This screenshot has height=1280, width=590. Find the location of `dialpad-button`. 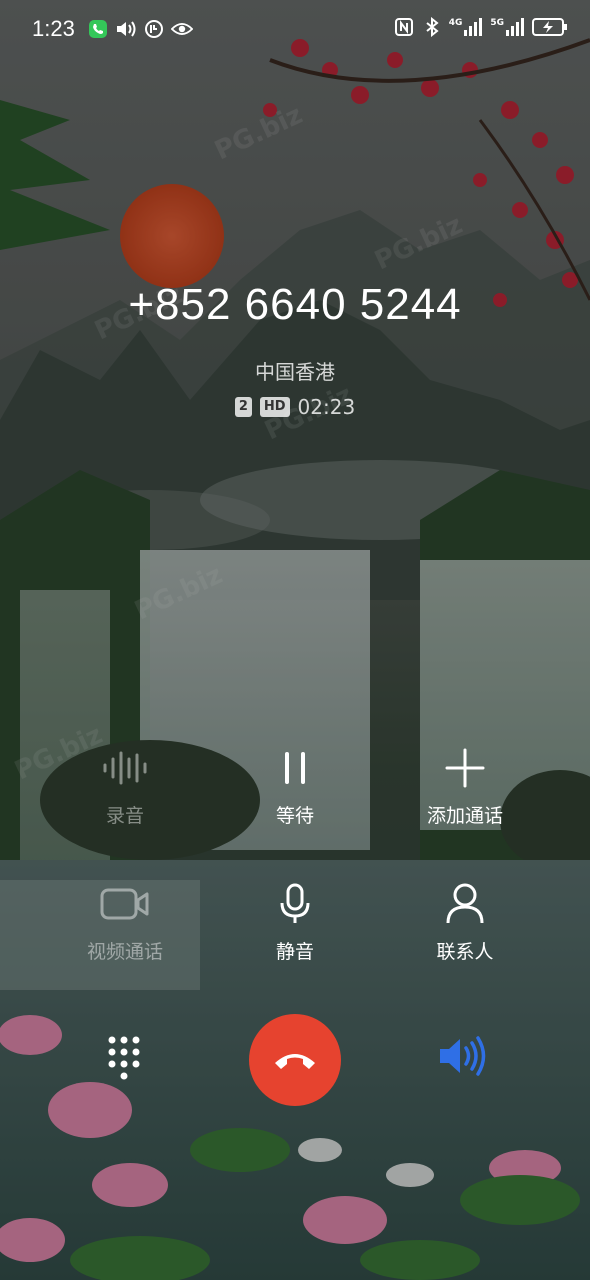

dialpad-button is located at coordinates (124, 1063).